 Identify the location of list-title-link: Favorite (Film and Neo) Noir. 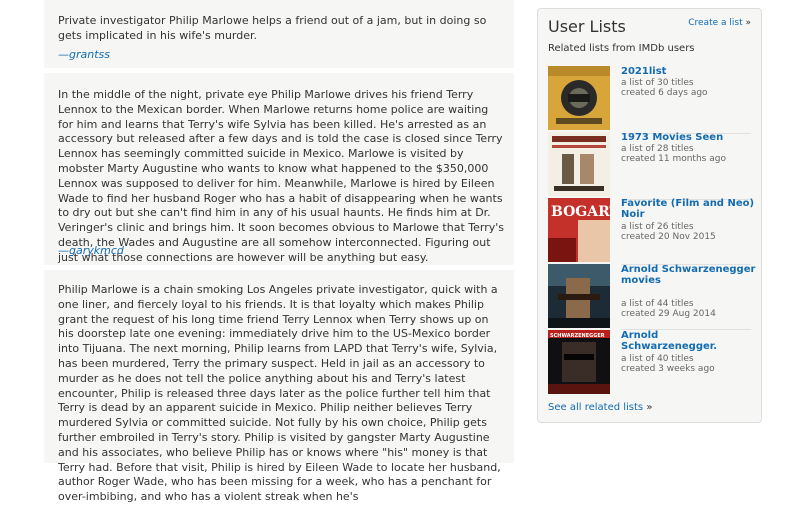
(688, 209).